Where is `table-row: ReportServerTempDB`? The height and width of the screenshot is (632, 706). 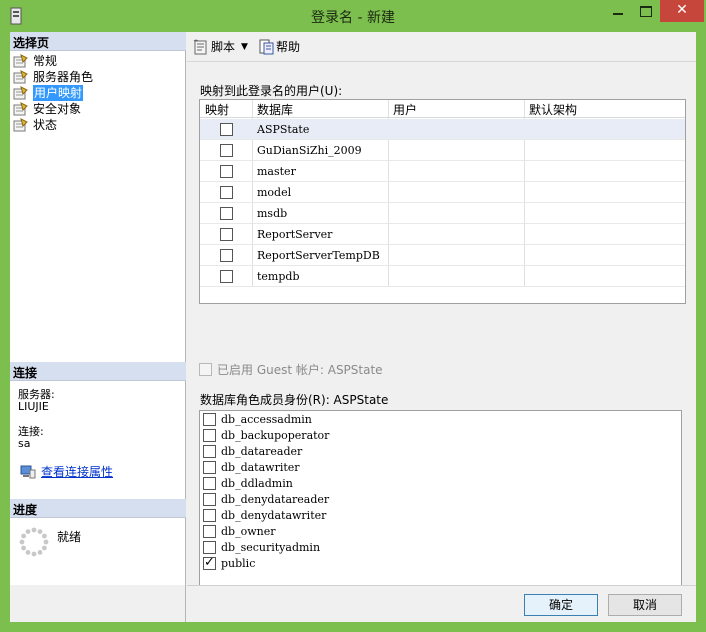 table-row: ReportServerTempDB is located at coordinates (442, 255).